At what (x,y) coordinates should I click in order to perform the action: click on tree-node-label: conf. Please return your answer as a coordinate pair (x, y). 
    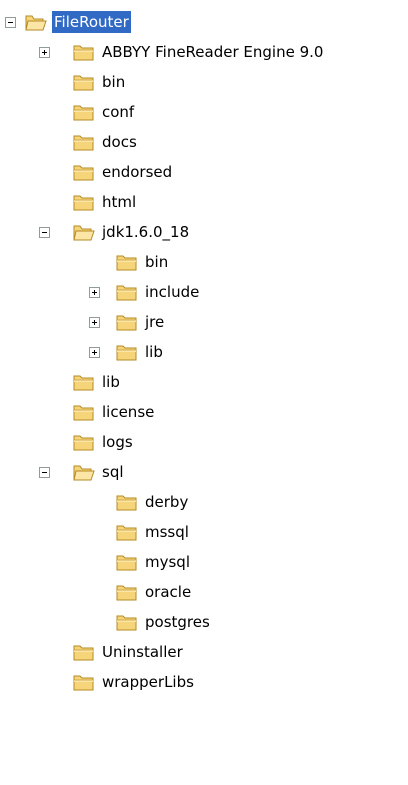
    Looking at the image, I should click on (118, 112).